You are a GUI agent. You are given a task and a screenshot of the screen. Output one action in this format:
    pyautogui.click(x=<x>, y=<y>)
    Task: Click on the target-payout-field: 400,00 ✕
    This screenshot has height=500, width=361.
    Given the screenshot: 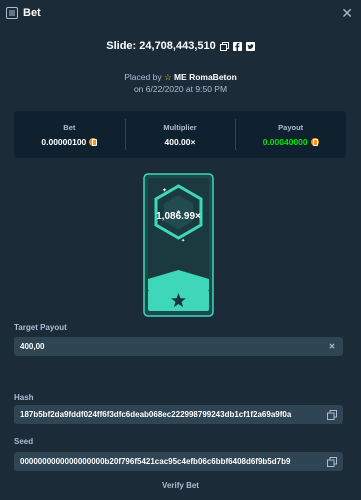 What is the action you would take?
    pyautogui.click(x=178, y=346)
    